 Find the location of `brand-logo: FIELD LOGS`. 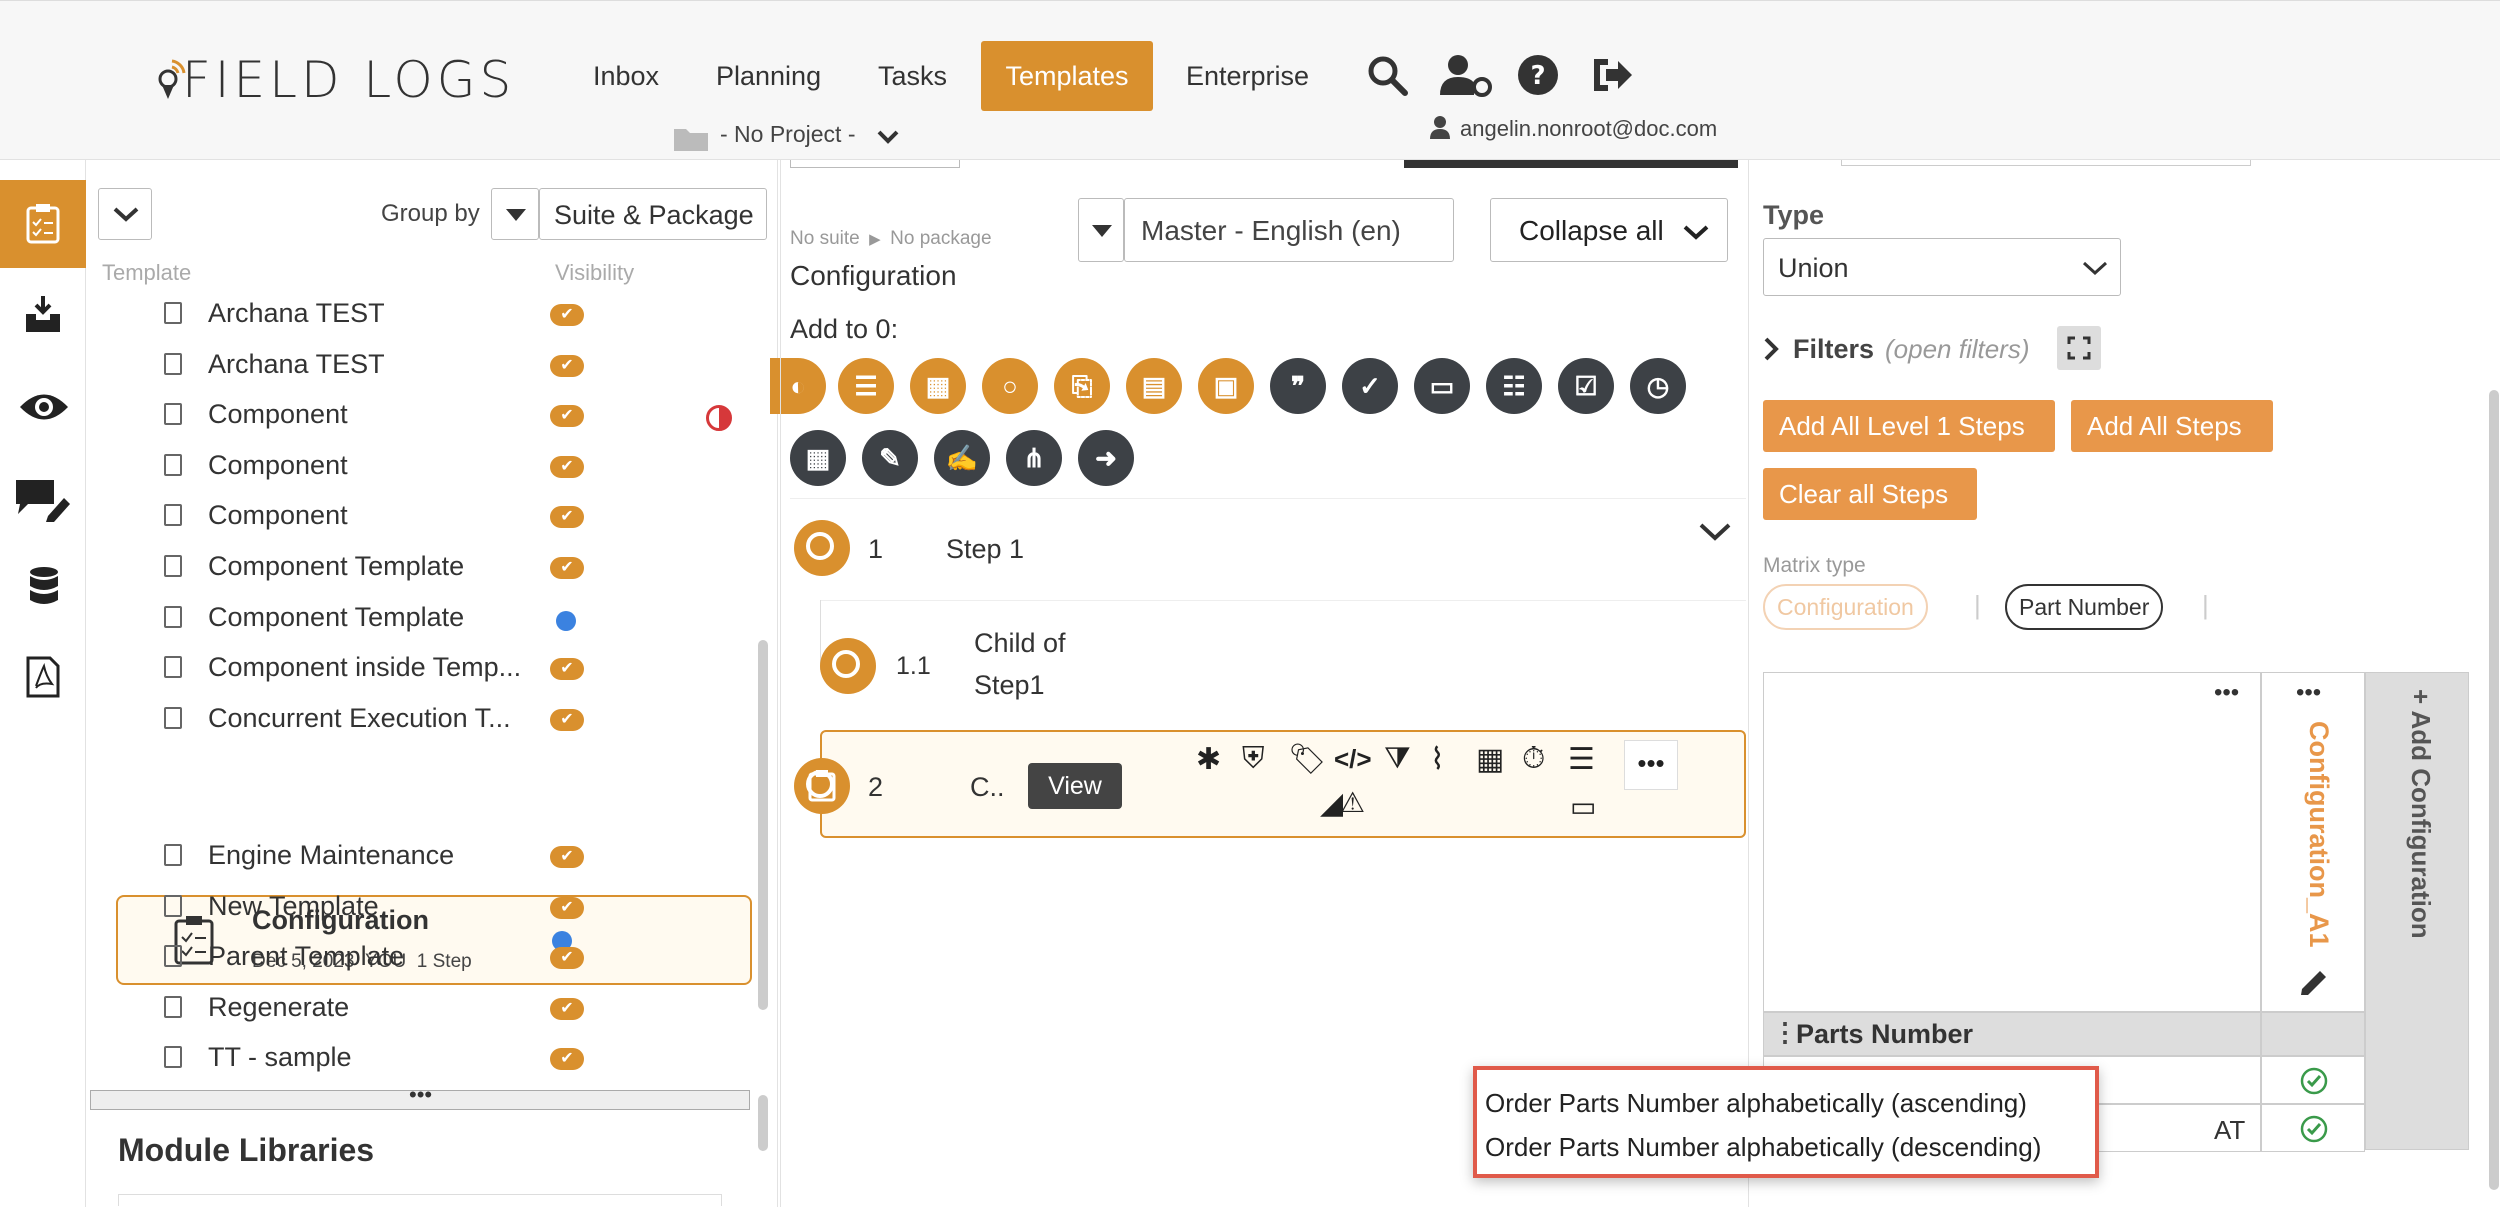

brand-logo: FIELD LOGS is located at coordinates (348, 80).